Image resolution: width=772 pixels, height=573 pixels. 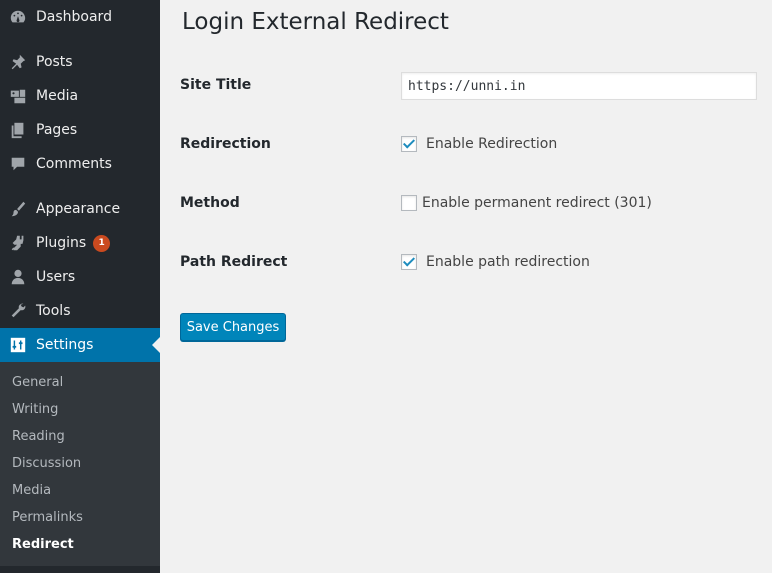 I want to click on path-redirect-checkbox, so click(x=409, y=262).